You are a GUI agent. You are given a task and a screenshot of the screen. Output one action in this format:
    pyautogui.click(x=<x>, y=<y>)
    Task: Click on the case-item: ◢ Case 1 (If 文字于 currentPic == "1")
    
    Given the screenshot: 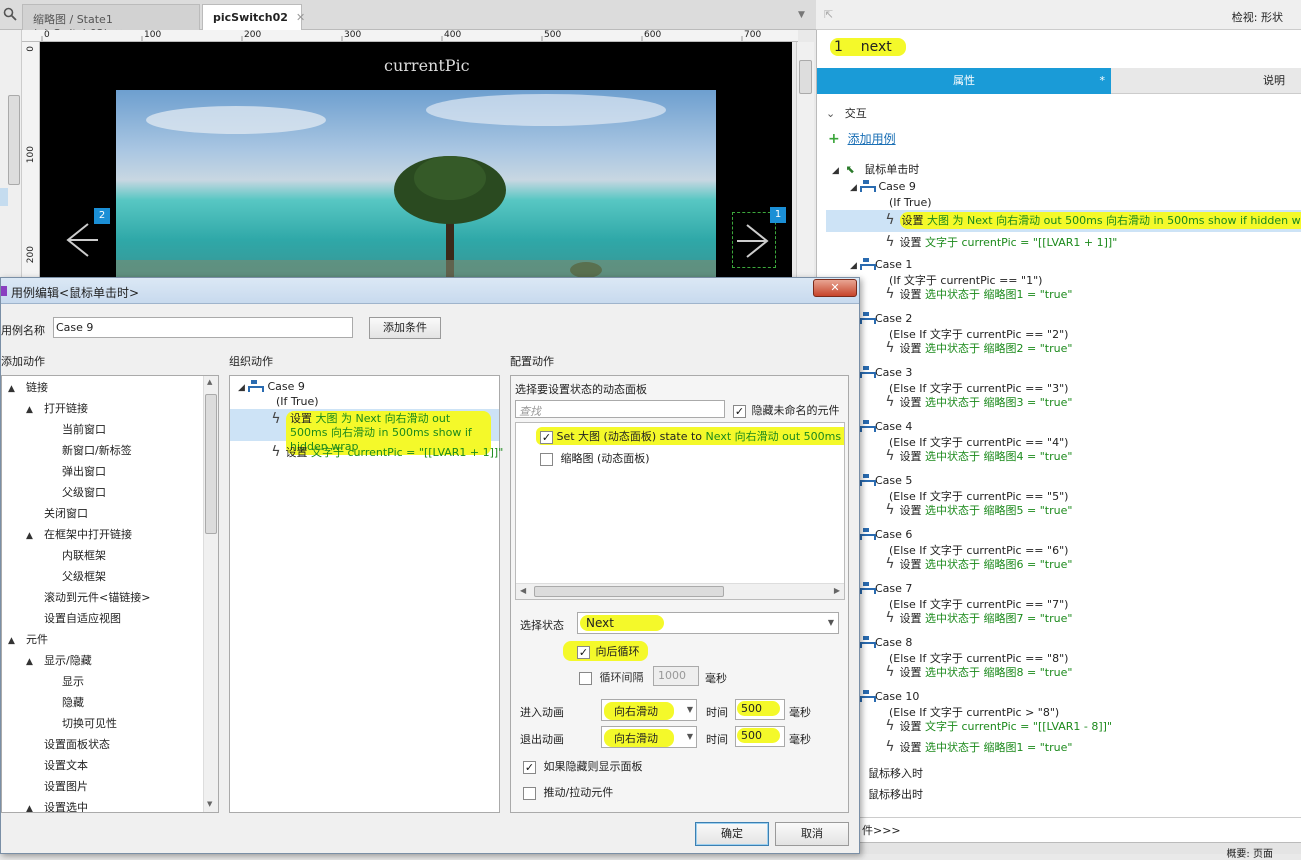 What is the action you would take?
    pyautogui.click(x=1070, y=273)
    